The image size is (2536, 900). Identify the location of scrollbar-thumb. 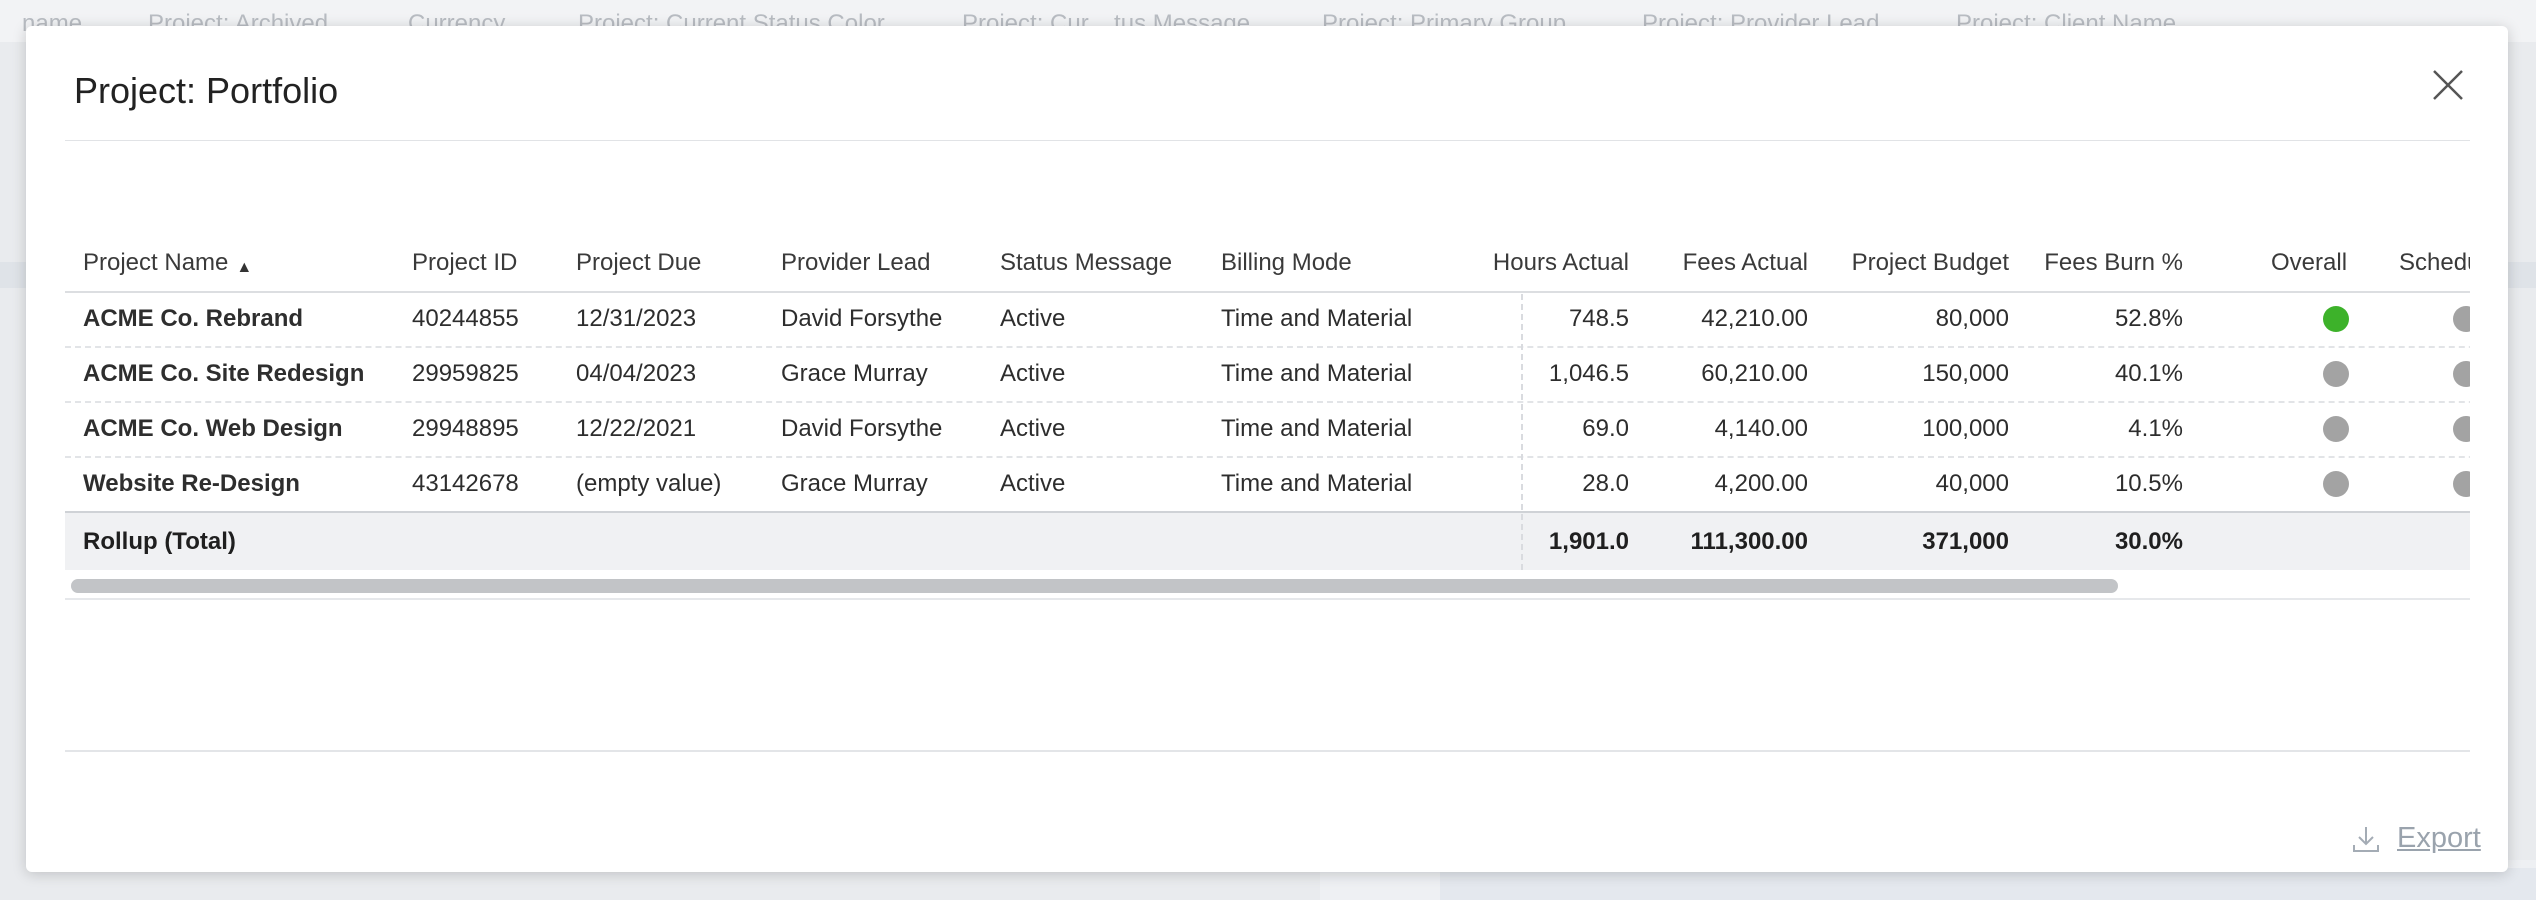
(1094, 586).